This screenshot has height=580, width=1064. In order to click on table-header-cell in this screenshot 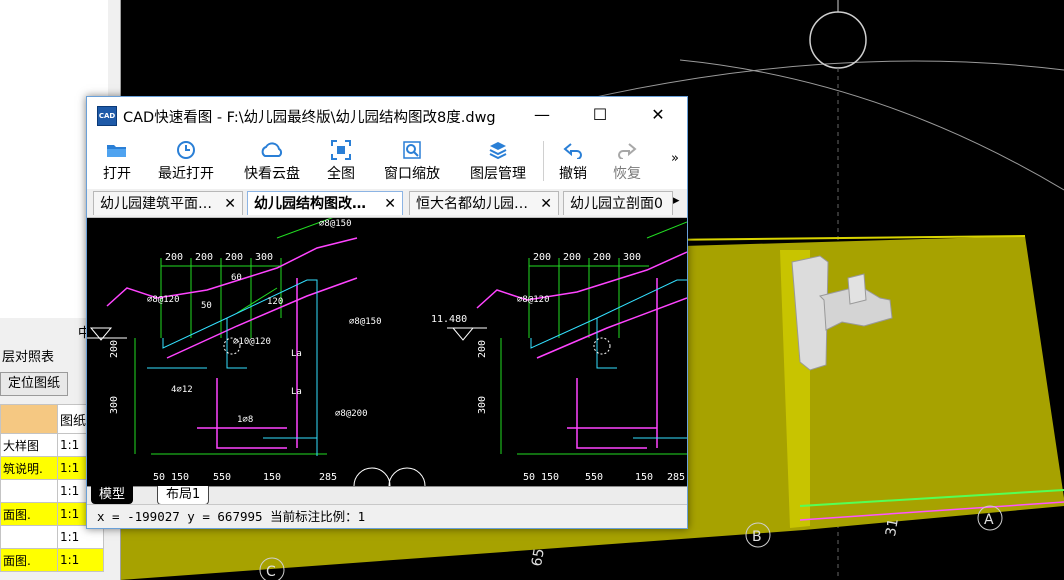, I will do `click(29, 419)`.